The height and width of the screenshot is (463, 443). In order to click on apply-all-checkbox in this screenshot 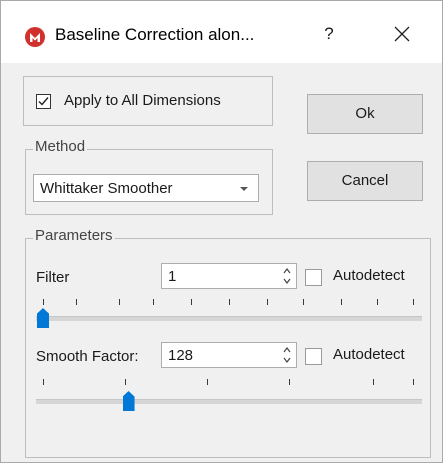, I will do `click(43, 101)`.